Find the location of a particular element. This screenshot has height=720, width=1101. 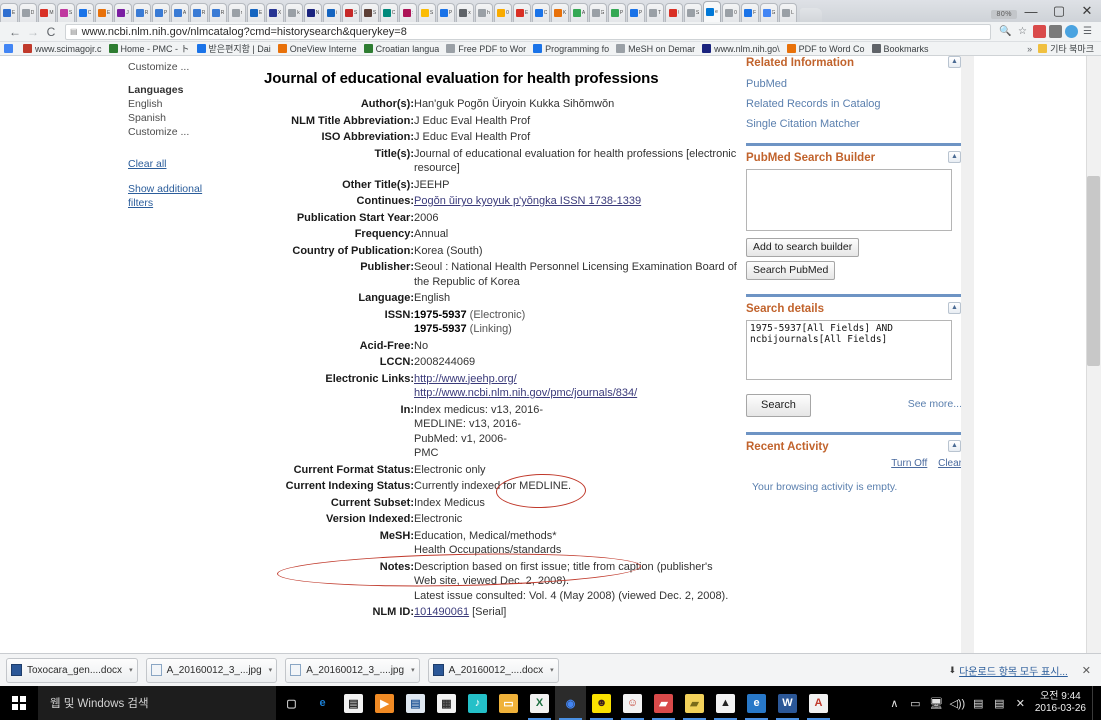

pdf-extension-icon is located at coordinates (1039, 31).